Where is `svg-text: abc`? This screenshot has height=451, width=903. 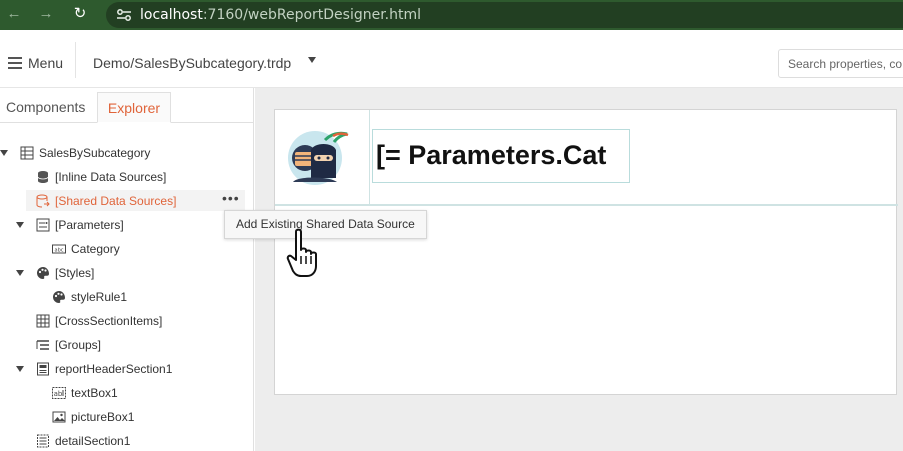 svg-text: abc is located at coordinates (59, 251).